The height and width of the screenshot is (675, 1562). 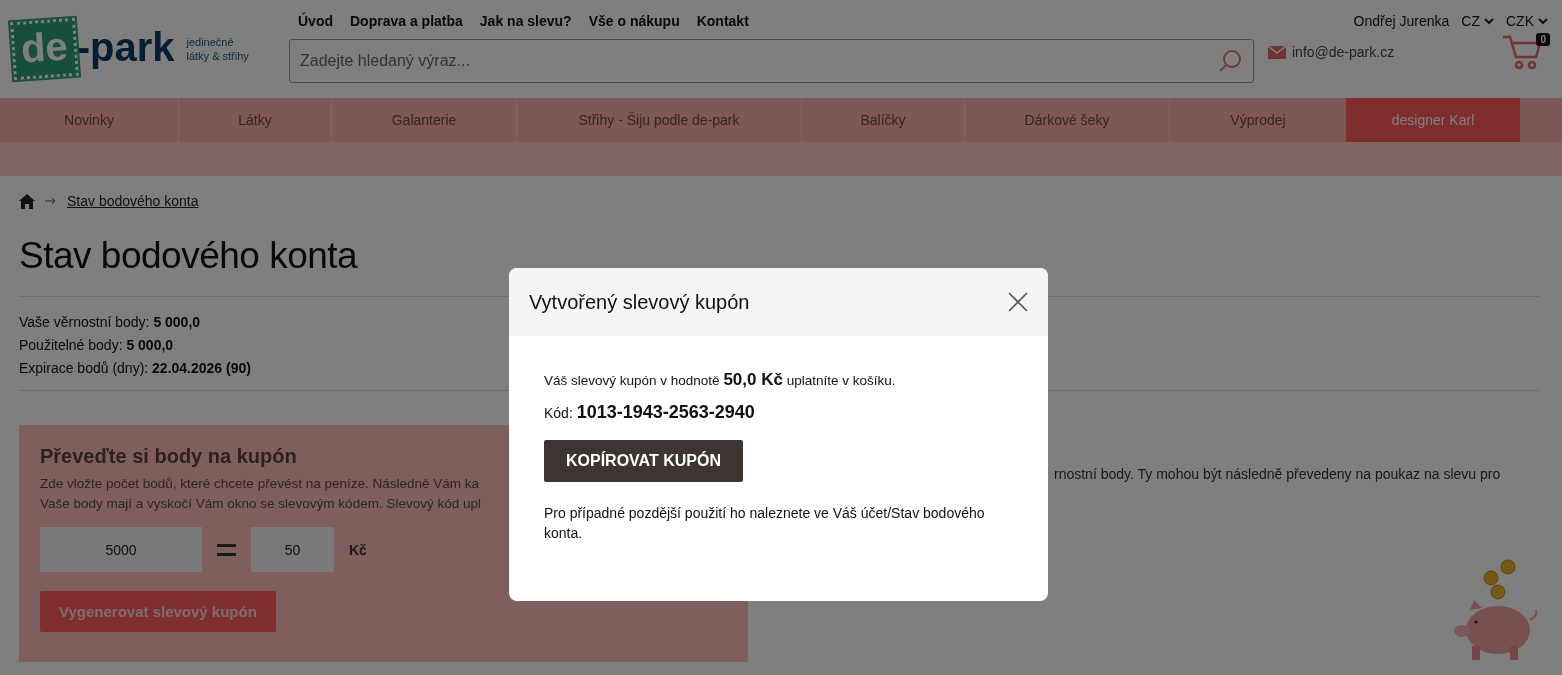 I want to click on nav-link: Jak na slevu?, so click(x=525, y=21).